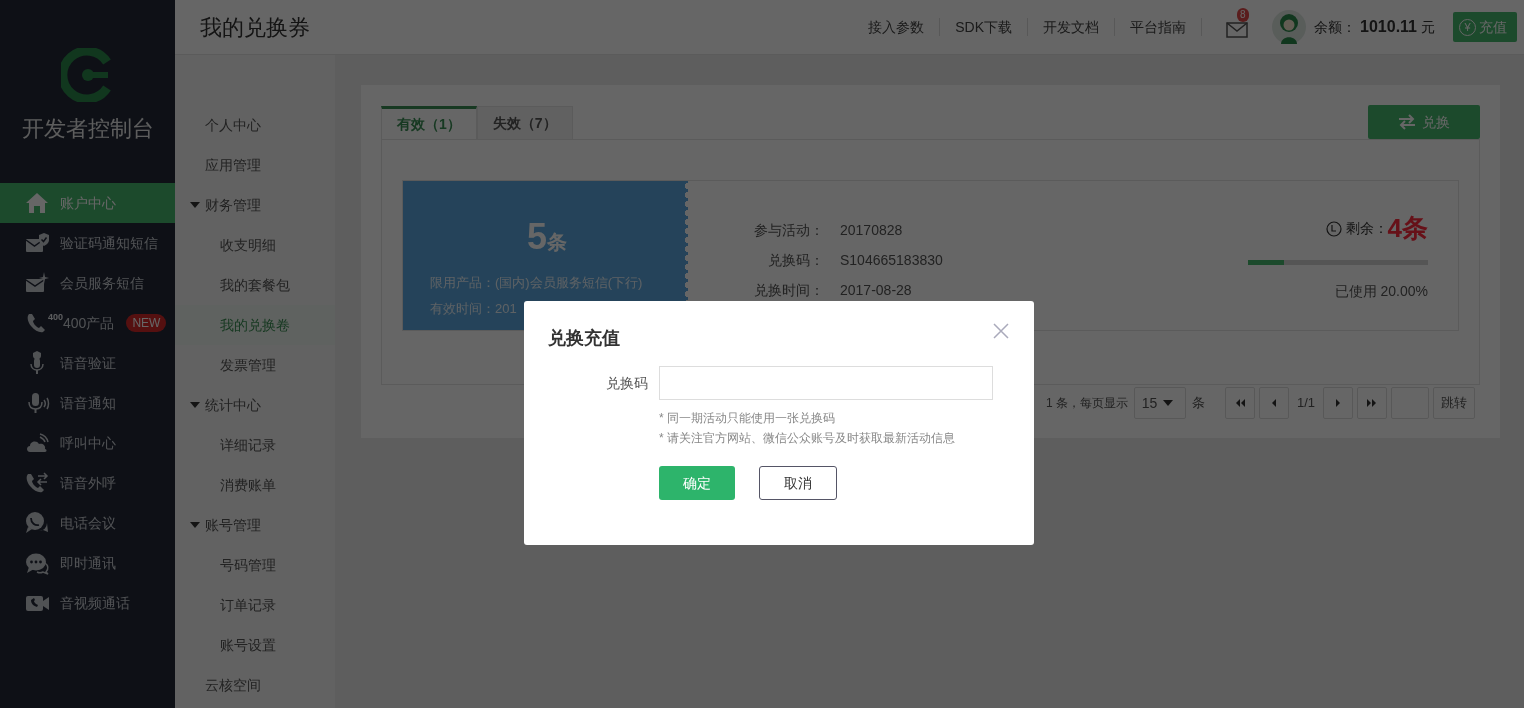 The image size is (1524, 708). I want to click on first-page-button, so click(1239, 403).